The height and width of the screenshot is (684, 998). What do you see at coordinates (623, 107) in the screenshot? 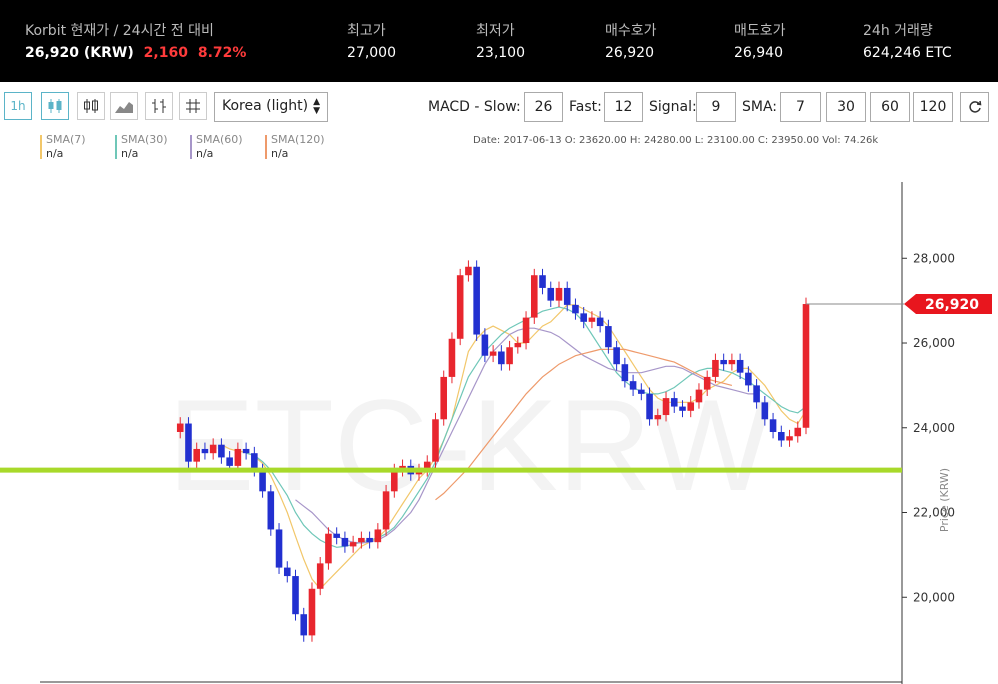
I see `macd-fast-input: 12` at bounding box center [623, 107].